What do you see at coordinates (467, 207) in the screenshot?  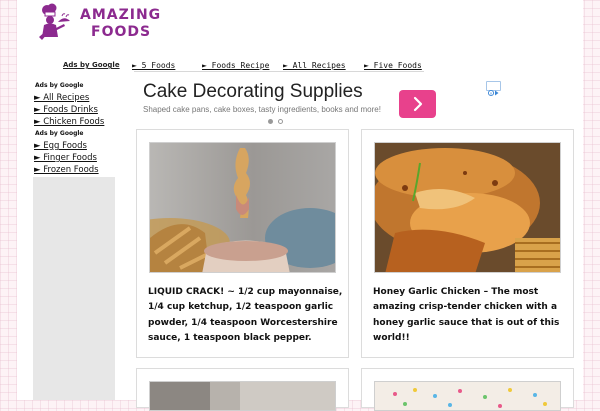 I see `card-image-honey-chicken` at bounding box center [467, 207].